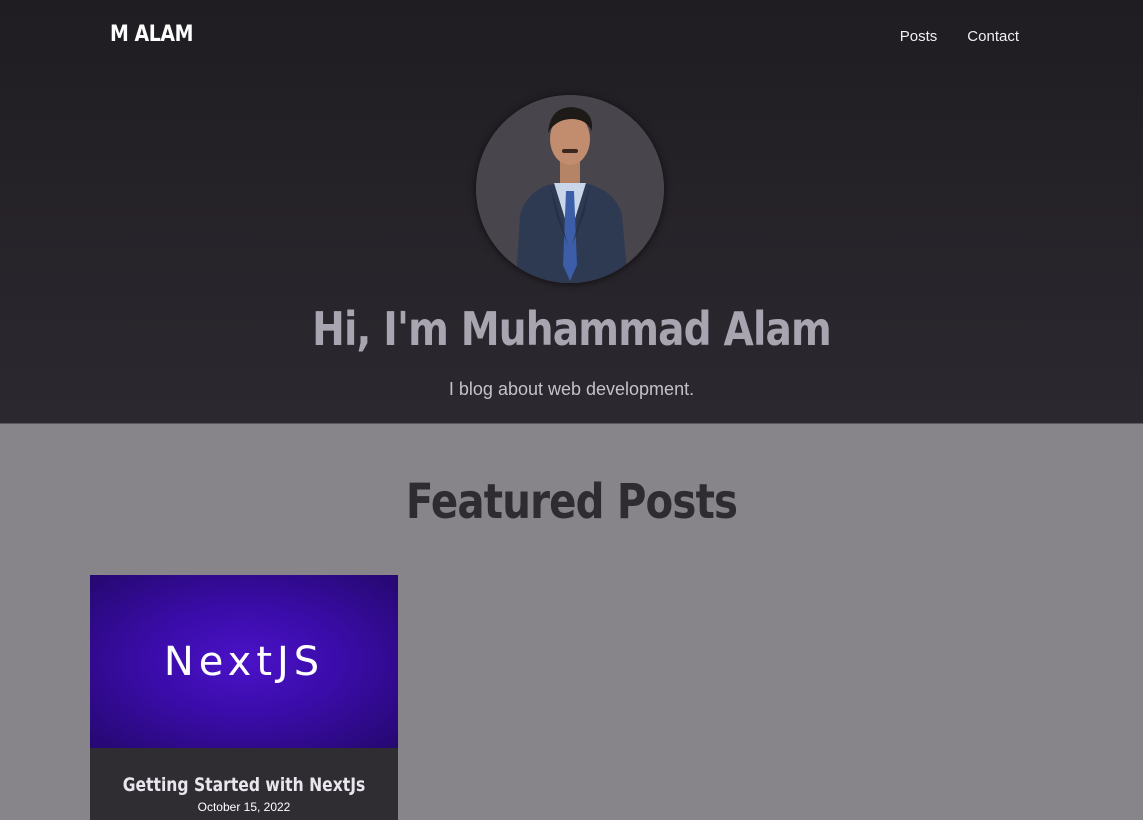  What do you see at coordinates (244, 807) in the screenshot?
I see `post-date: October 15, 2022` at bounding box center [244, 807].